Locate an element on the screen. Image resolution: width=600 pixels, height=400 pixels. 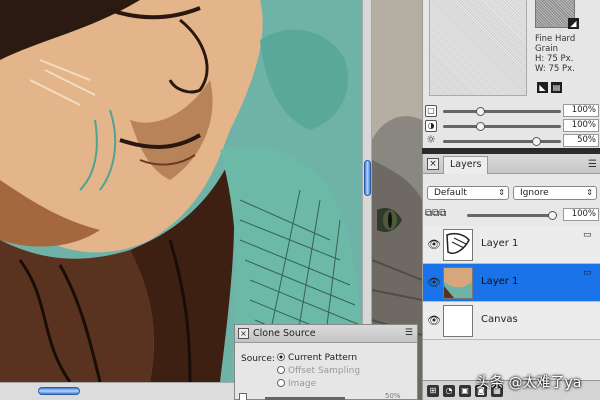
invert-paper-icon: ◣ is located at coordinates (542, 87).